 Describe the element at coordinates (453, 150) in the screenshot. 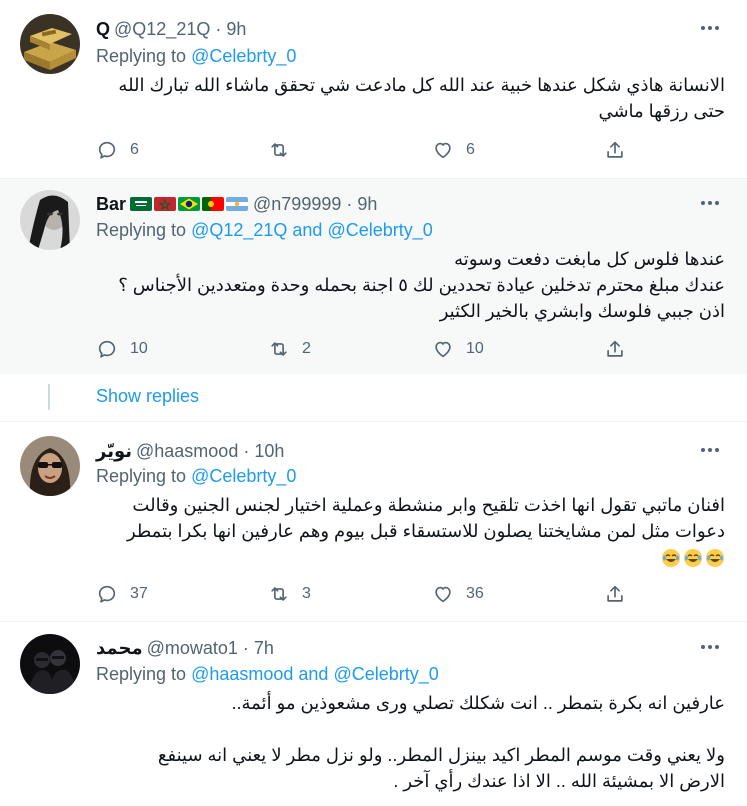

I see `like-button: 6` at that location.